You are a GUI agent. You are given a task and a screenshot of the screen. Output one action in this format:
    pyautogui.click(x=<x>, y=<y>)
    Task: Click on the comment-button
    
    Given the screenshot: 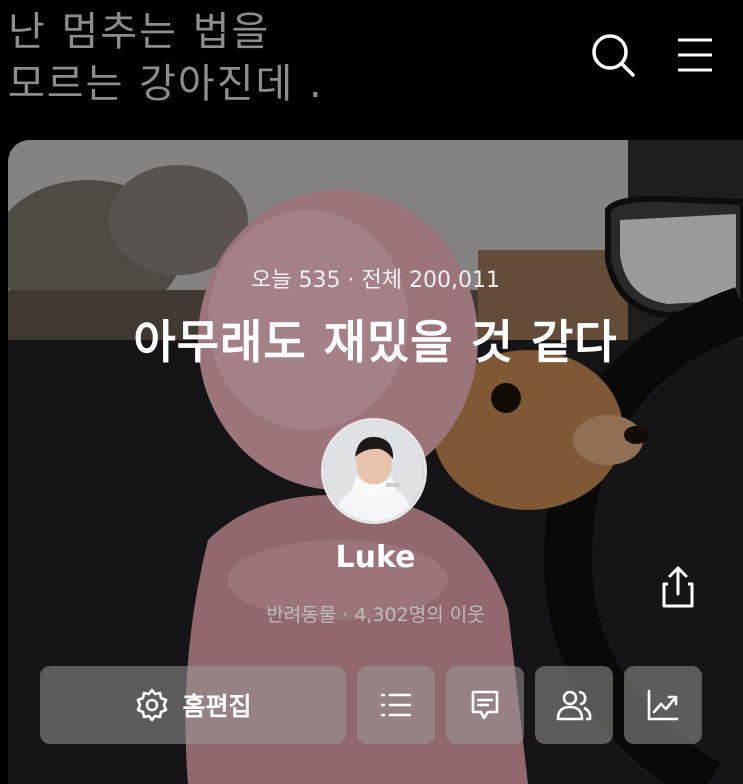 What is the action you would take?
    pyautogui.click(x=485, y=705)
    